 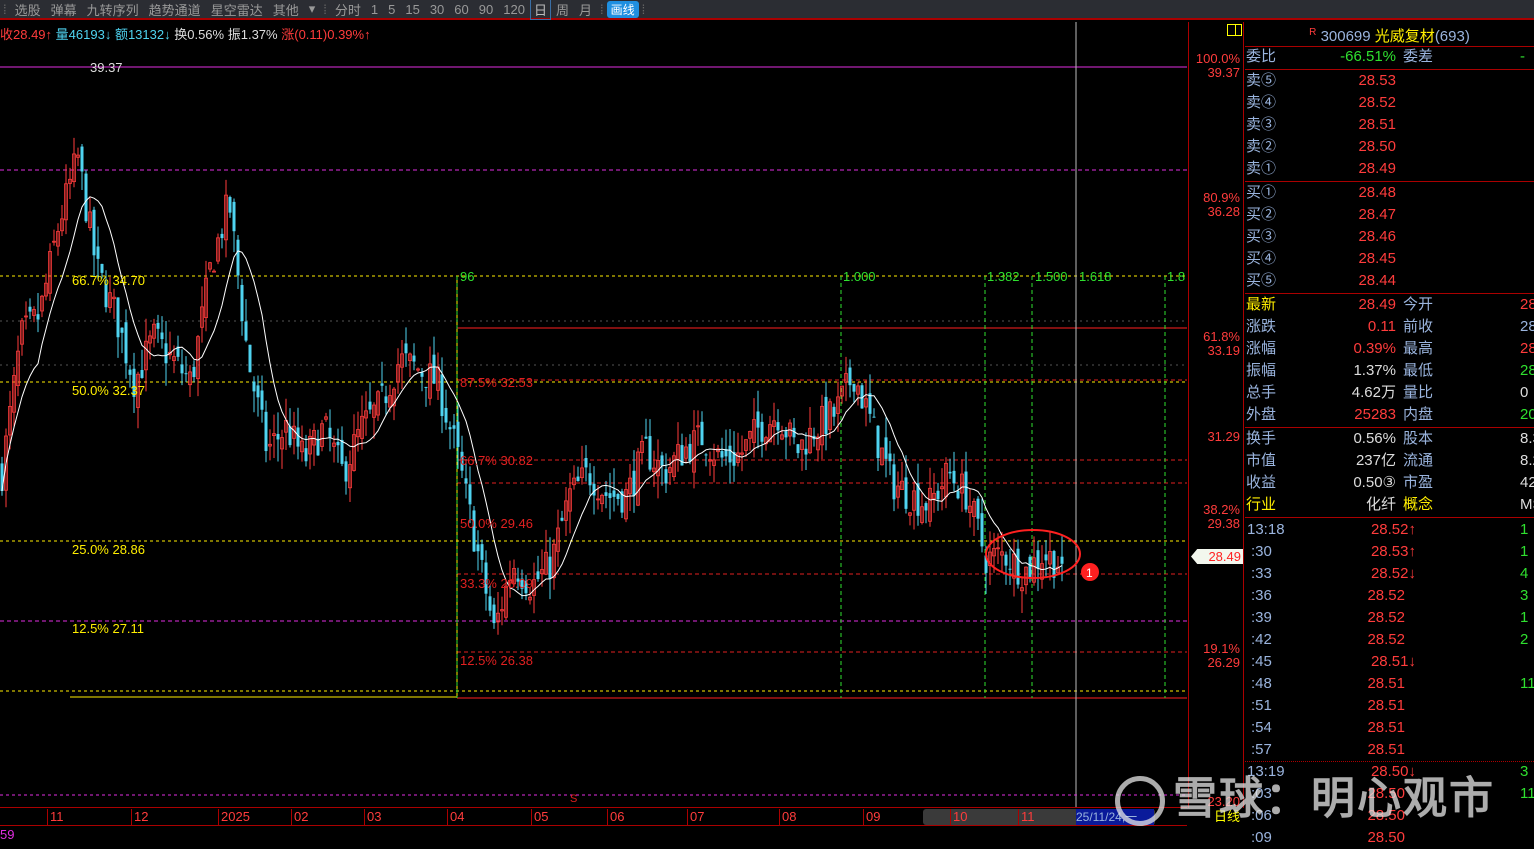 What do you see at coordinates (1392, 683) in the screenshot?
I see `tick-row: :48 28.51 11` at bounding box center [1392, 683].